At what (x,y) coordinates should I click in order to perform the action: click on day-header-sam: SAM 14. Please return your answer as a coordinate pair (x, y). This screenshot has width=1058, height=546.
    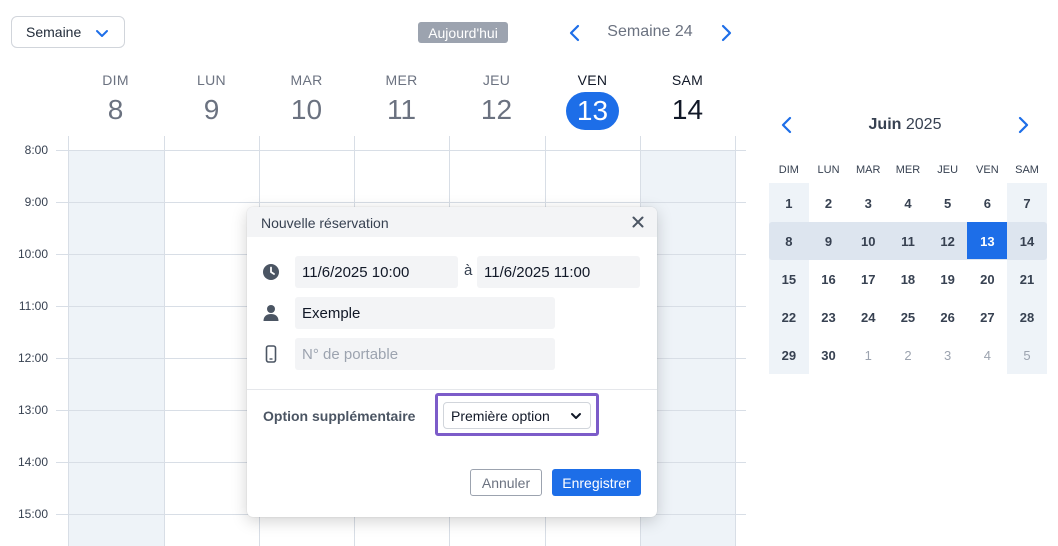
    Looking at the image, I should click on (687, 100).